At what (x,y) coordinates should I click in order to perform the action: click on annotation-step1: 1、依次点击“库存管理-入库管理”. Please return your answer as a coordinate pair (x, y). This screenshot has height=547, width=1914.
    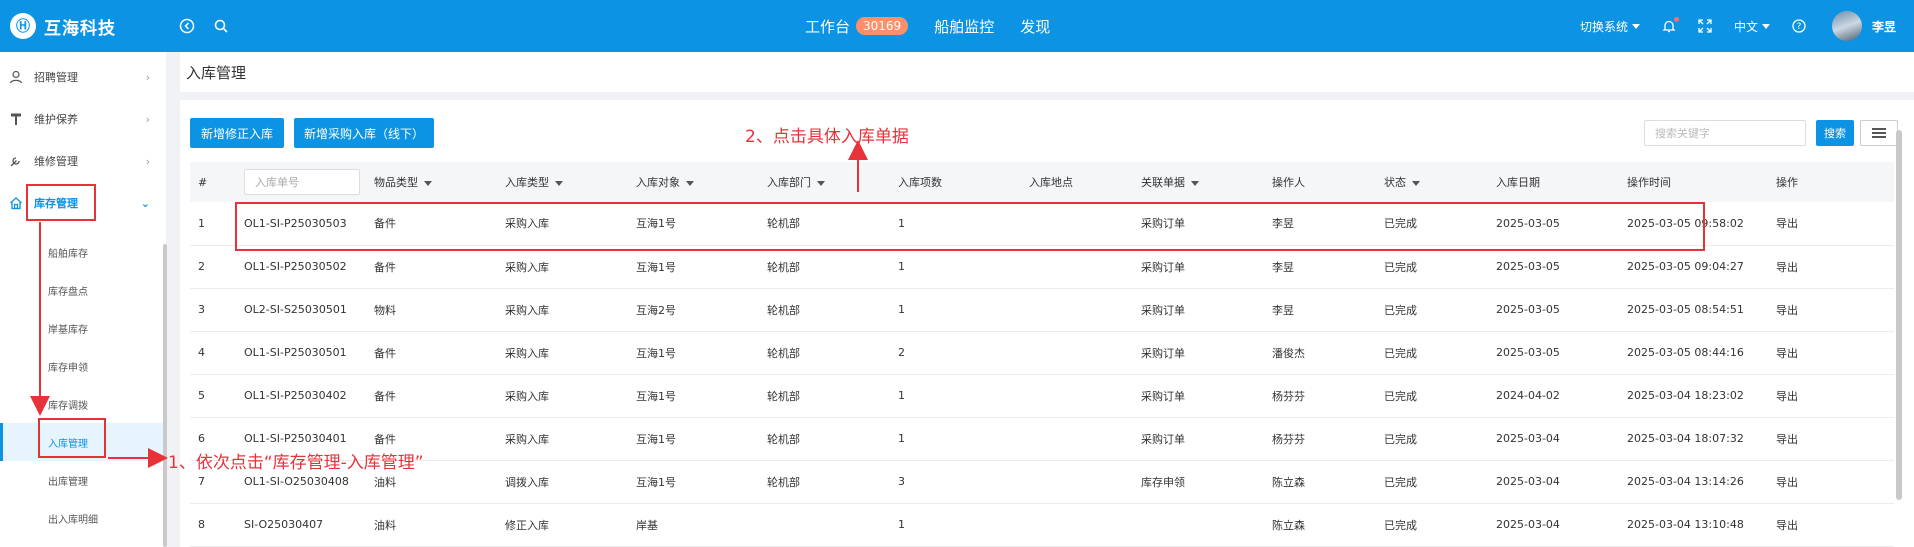
    Looking at the image, I should click on (296, 463).